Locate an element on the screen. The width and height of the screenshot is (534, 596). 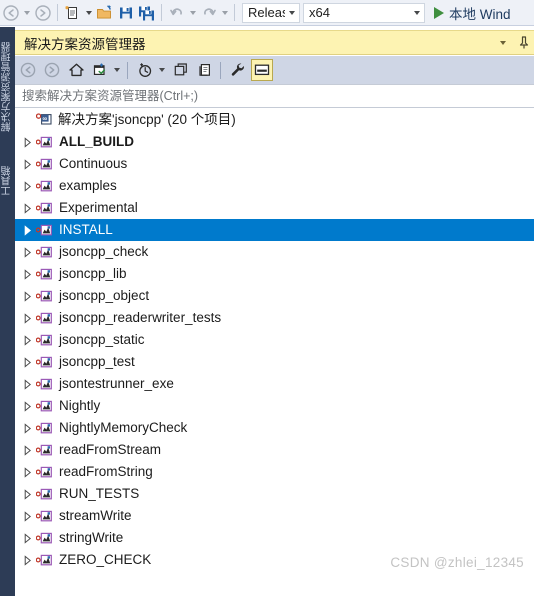
new-item-dropdown is located at coordinates (88, 13).